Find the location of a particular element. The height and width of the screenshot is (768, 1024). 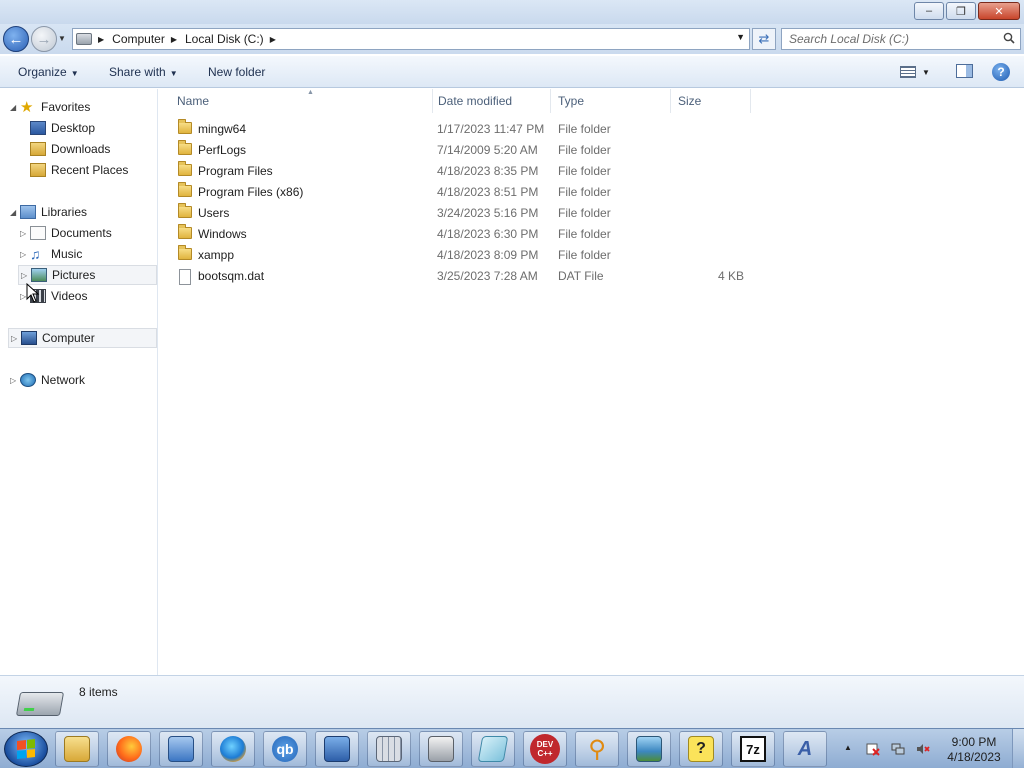

show-hidden-icons-button: ▲ is located at coordinates (848, 747).